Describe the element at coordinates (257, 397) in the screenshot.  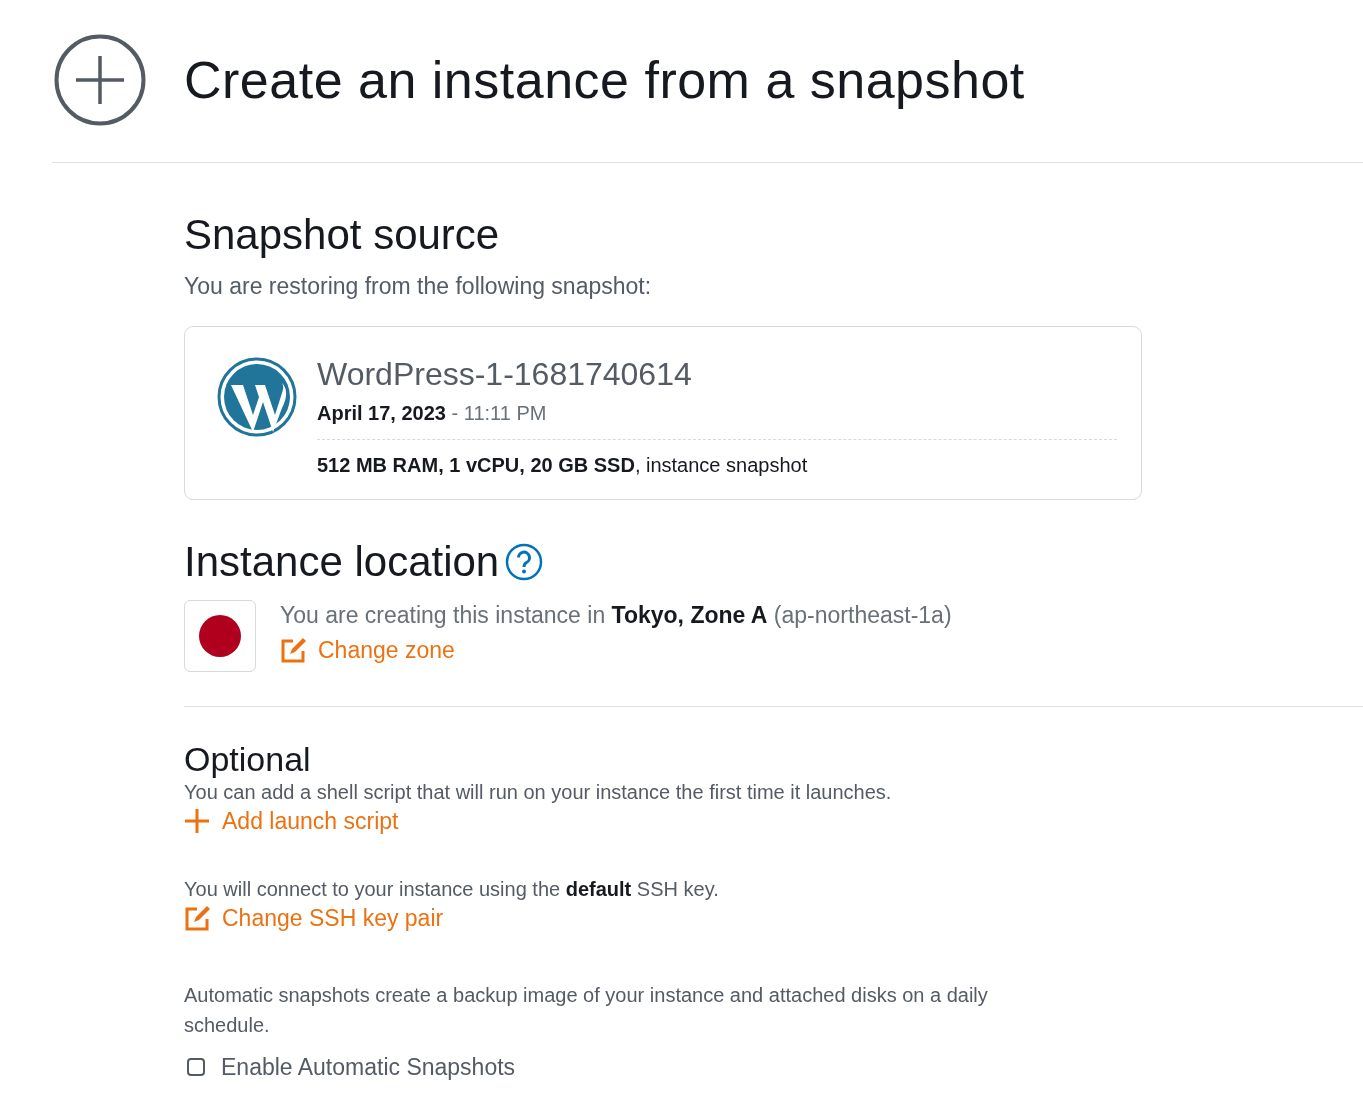
I see `logo-icon` at that location.